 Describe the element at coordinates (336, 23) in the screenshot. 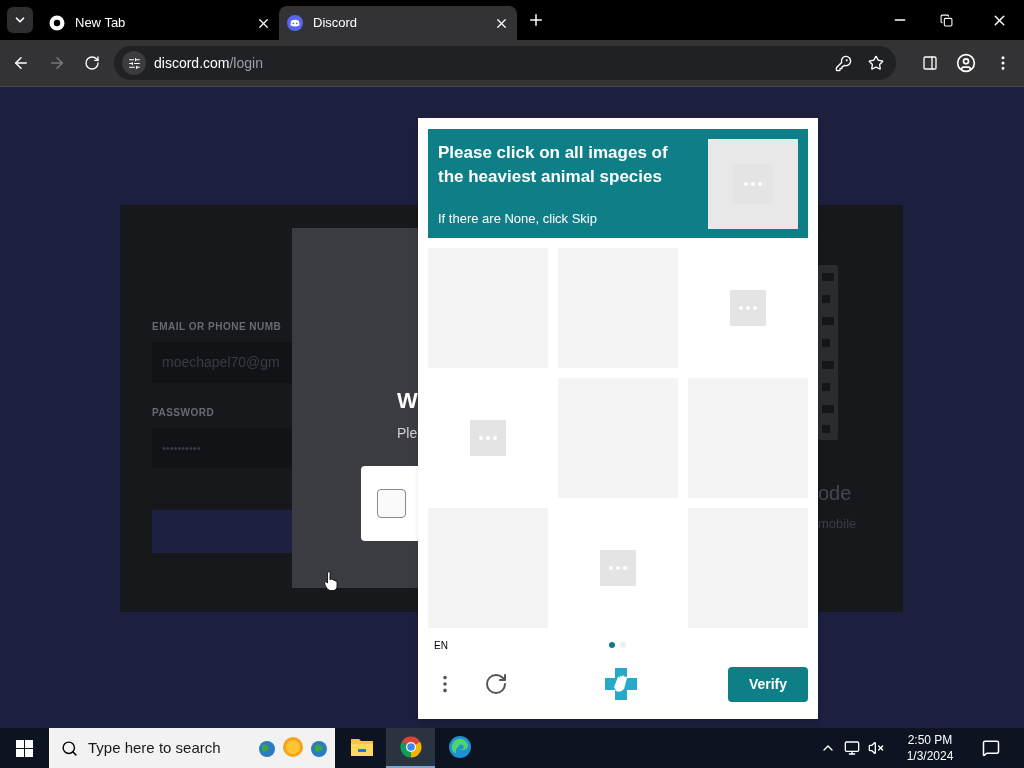

I see `tab-title: Discord` at that location.